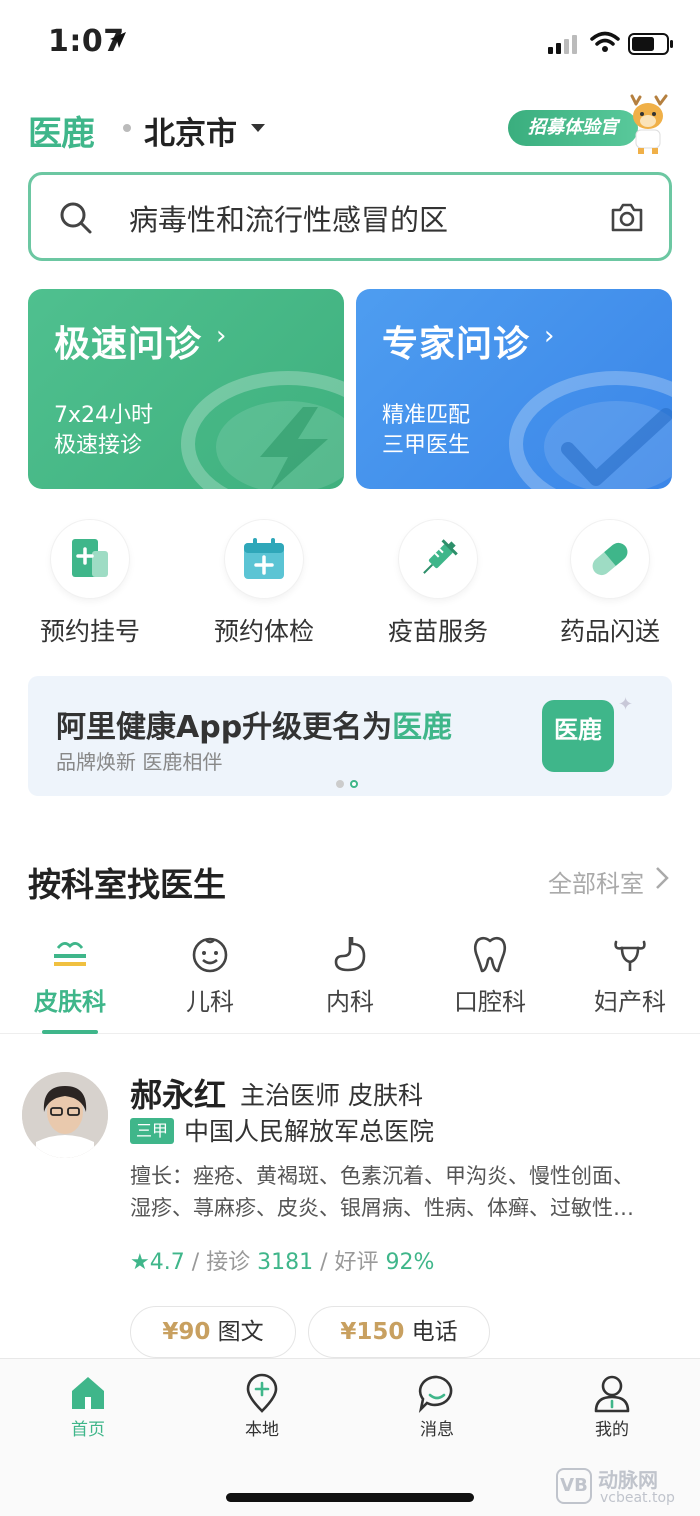 This screenshot has height=1516, width=700. Describe the element at coordinates (627, 217) in the screenshot. I see `camera-icon` at that location.